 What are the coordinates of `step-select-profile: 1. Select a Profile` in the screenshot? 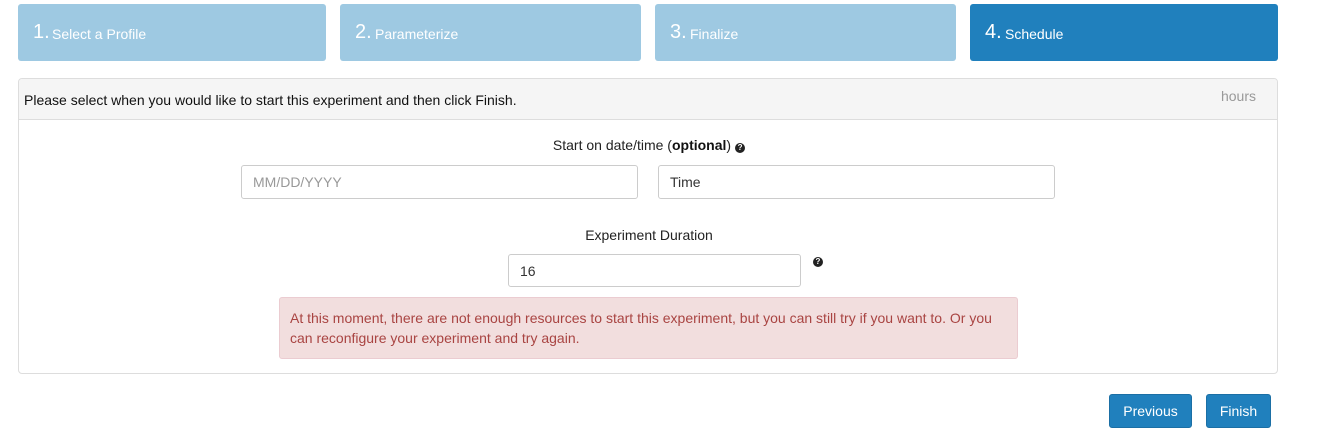 It's located at (172, 32).